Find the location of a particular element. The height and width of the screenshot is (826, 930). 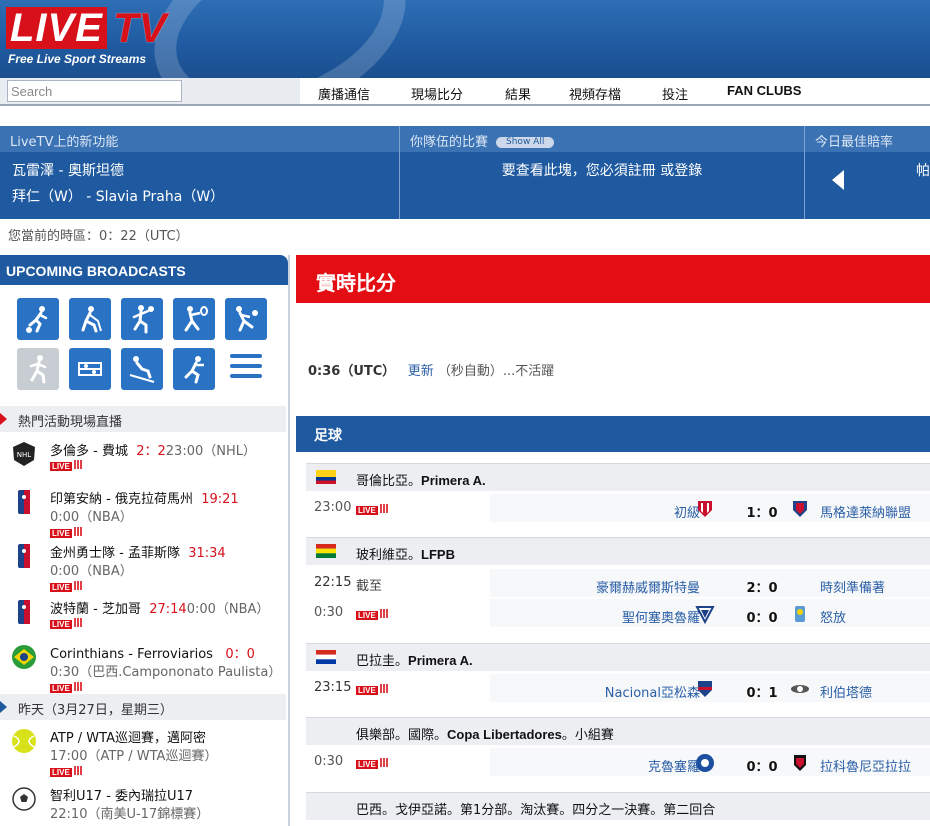

match-time: 0:30 is located at coordinates (329, 761).